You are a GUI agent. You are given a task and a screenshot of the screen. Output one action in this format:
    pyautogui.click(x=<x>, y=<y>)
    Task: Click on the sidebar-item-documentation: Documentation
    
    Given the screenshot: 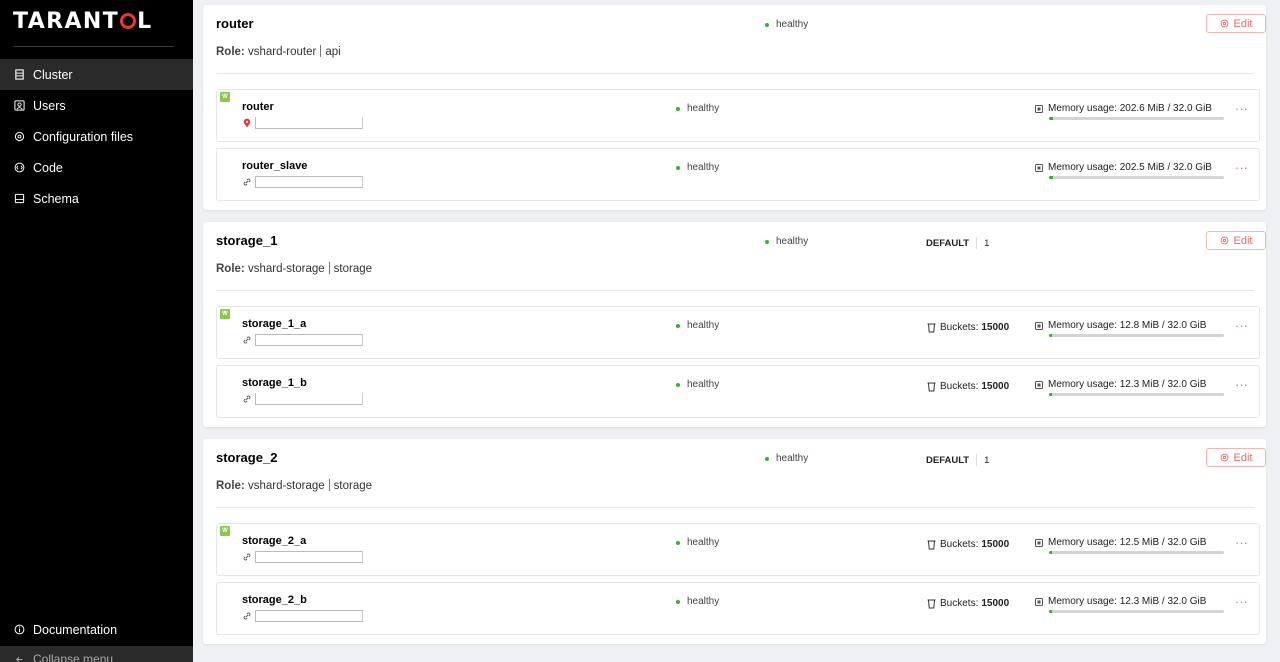 What is the action you would take?
    pyautogui.click(x=96, y=629)
    